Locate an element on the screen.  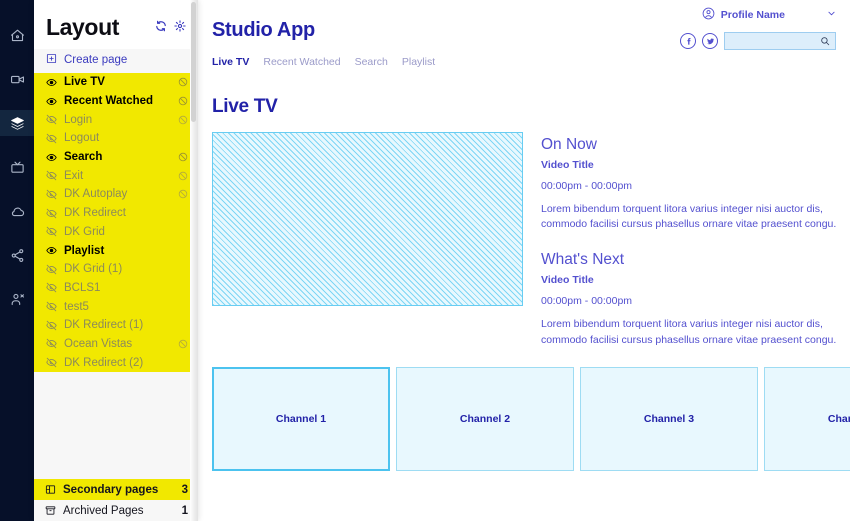
page-list-item: DK Autoplay is located at coordinates (116, 194).